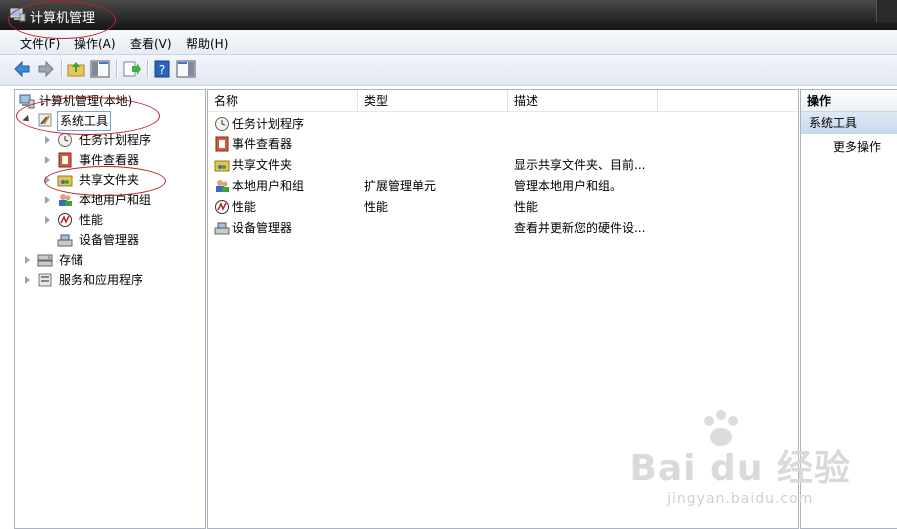 Image resolution: width=897 pixels, height=529 pixels. I want to click on expanded-arrow-icon, so click(27, 119).